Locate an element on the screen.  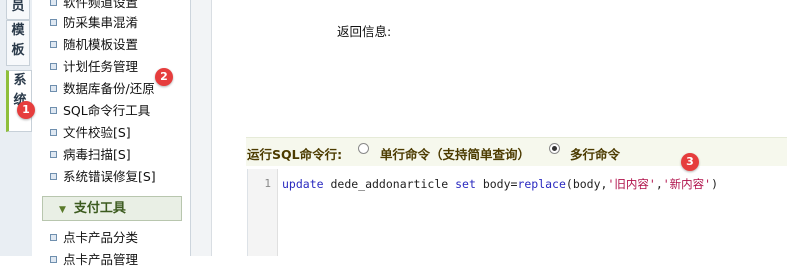
sidebar-item-sql-tool: SQL命令行工具 is located at coordinates (100, 111).